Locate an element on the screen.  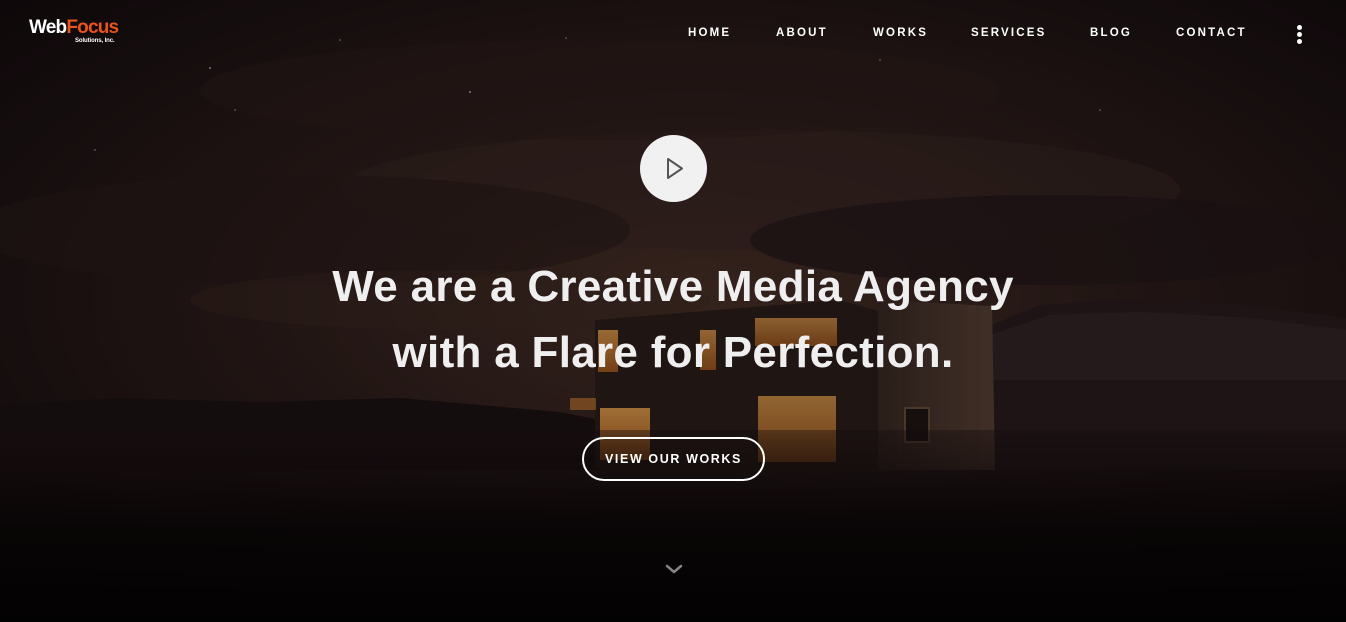
play-icon is located at coordinates (675, 168).